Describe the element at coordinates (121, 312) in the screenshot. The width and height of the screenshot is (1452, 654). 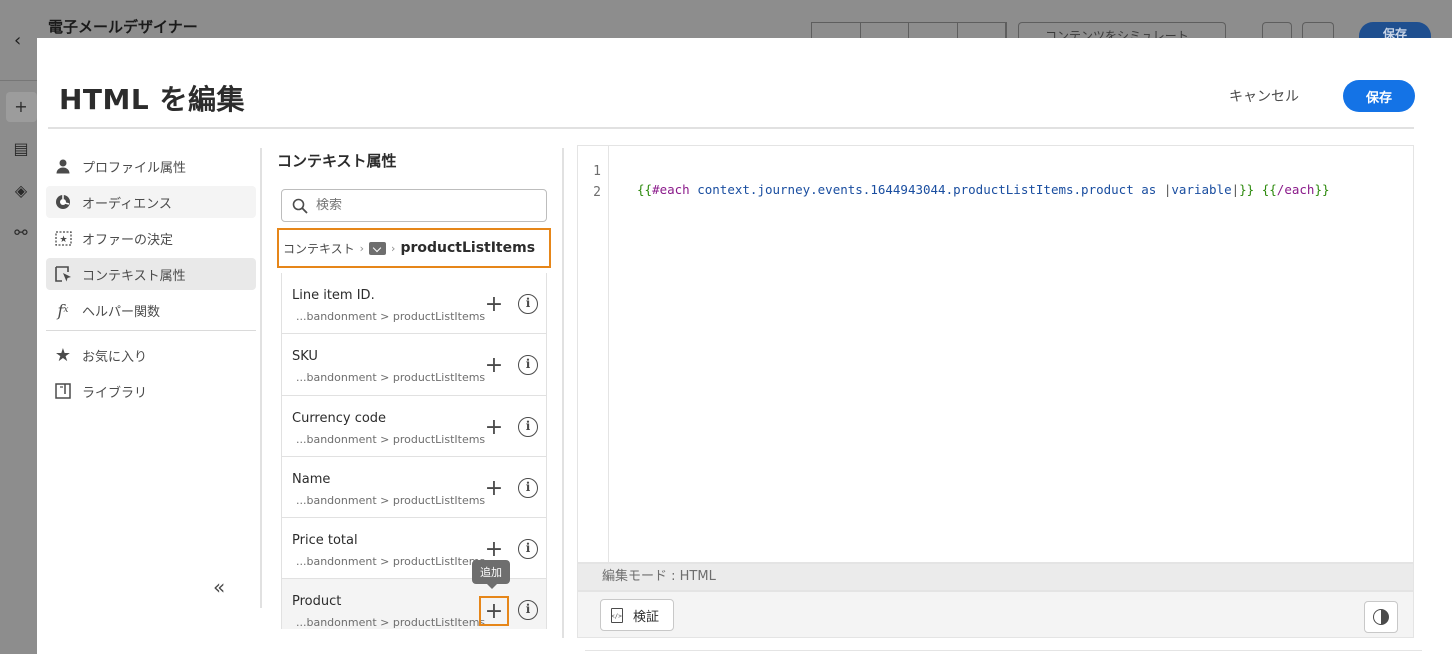
I see `nav-item-label: ヘルパー関数` at that location.